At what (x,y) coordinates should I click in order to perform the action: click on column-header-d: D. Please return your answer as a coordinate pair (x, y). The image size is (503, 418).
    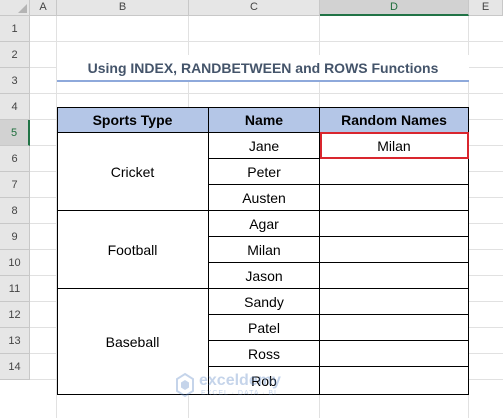
    Looking at the image, I should click on (394, 8).